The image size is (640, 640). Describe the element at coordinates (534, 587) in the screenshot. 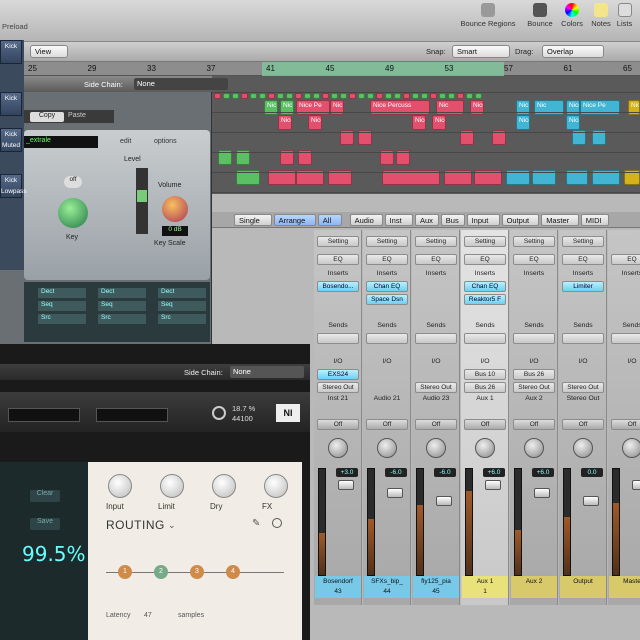

I see `track-name-box: Aux 2` at that location.